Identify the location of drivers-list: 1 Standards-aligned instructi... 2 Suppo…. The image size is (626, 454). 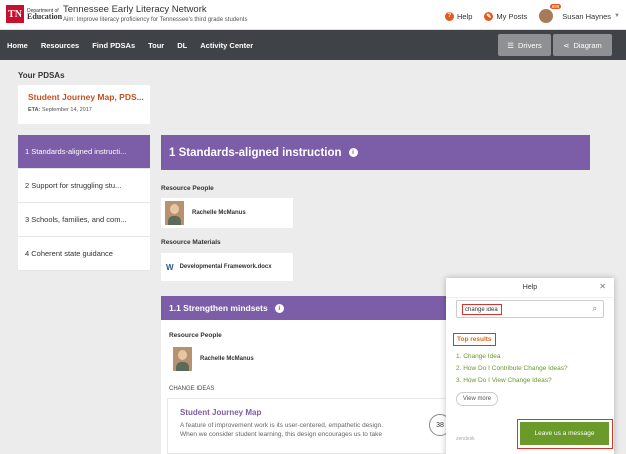
(84, 203).